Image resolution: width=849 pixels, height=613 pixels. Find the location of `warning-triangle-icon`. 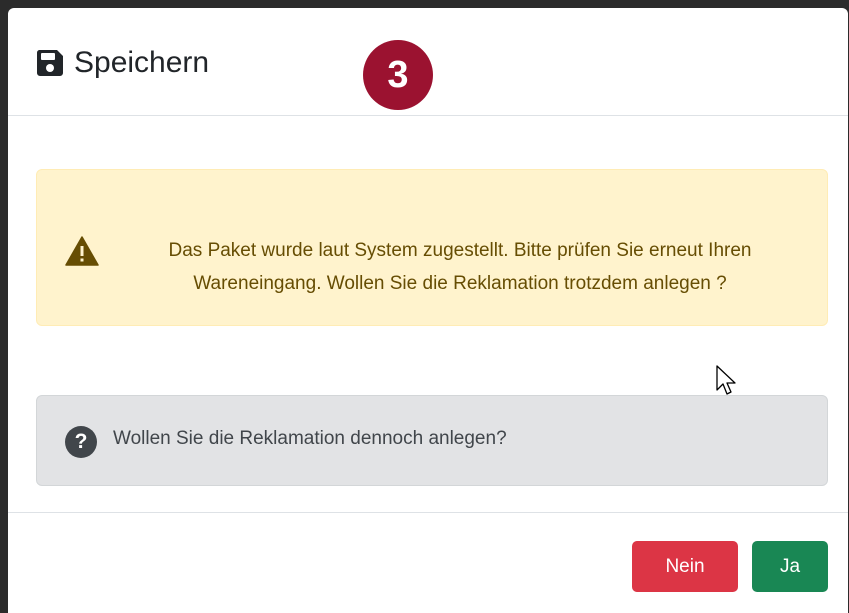

warning-triangle-icon is located at coordinates (82, 251).